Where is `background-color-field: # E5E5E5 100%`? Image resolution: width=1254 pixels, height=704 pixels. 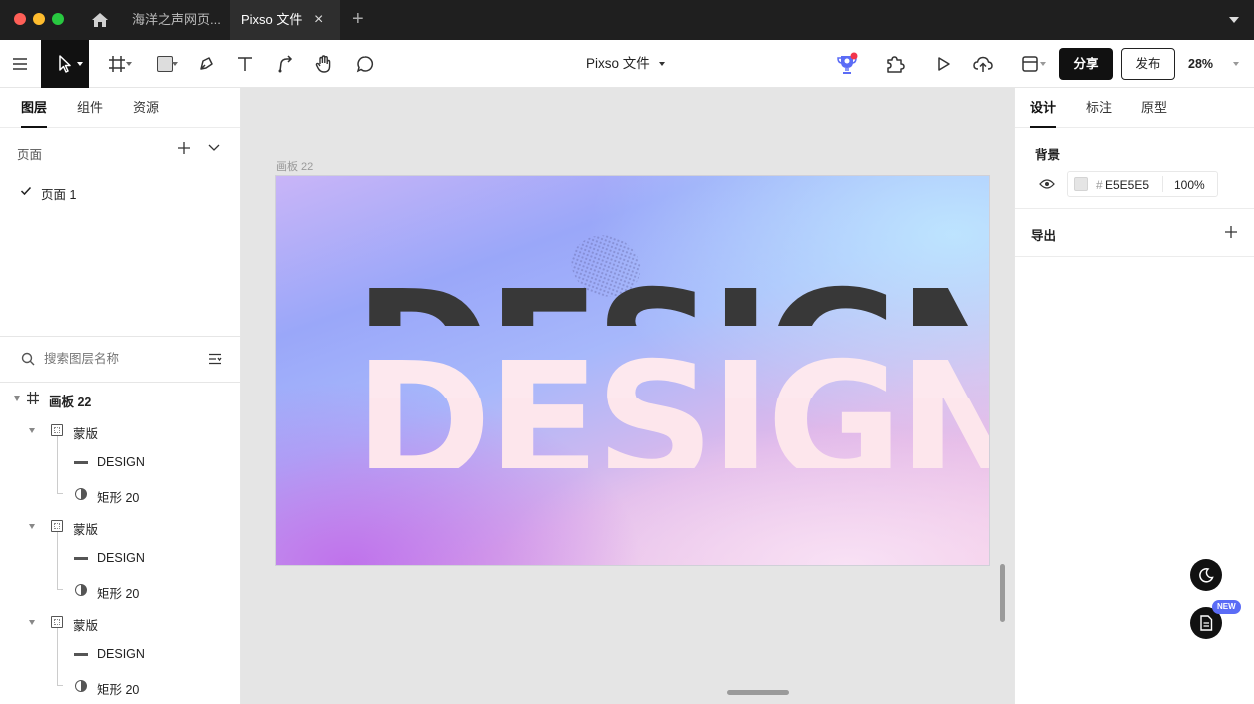 background-color-field: # E5E5E5 100% is located at coordinates (1142, 184).